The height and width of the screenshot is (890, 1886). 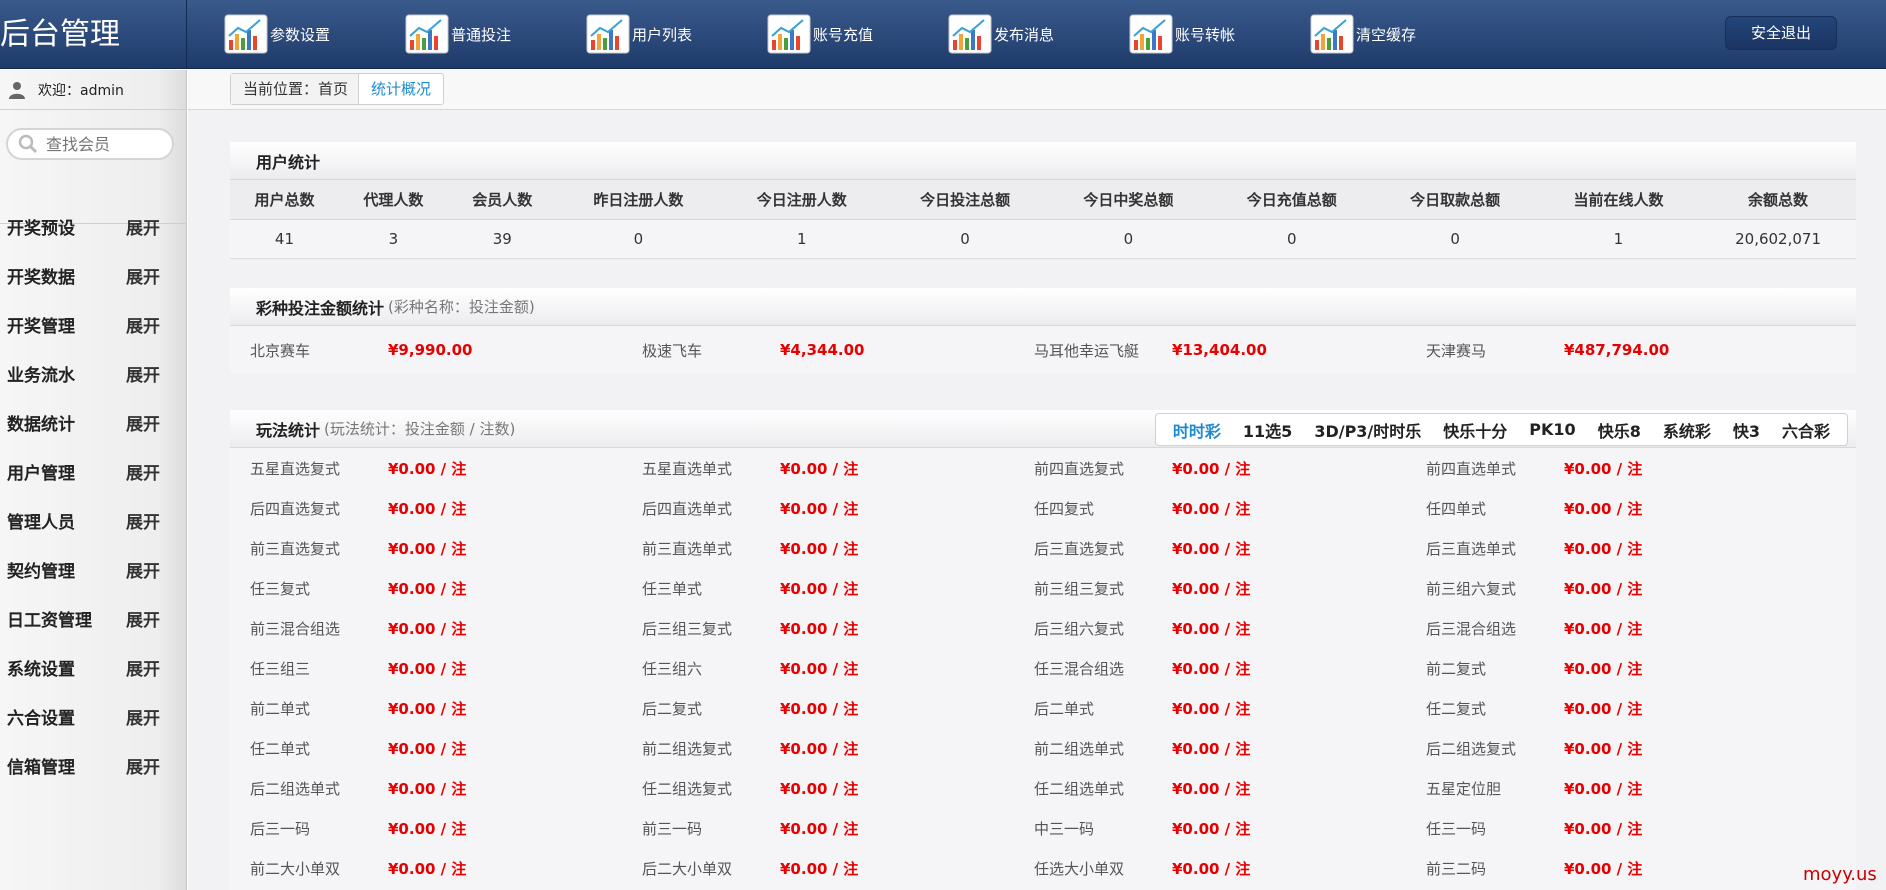 What do you see at coordinates (838, 748) in the screenshot?
I see `play-stat-item: 前二组选复式 ¥0.00 / 注` at bounding box center [838, 748].